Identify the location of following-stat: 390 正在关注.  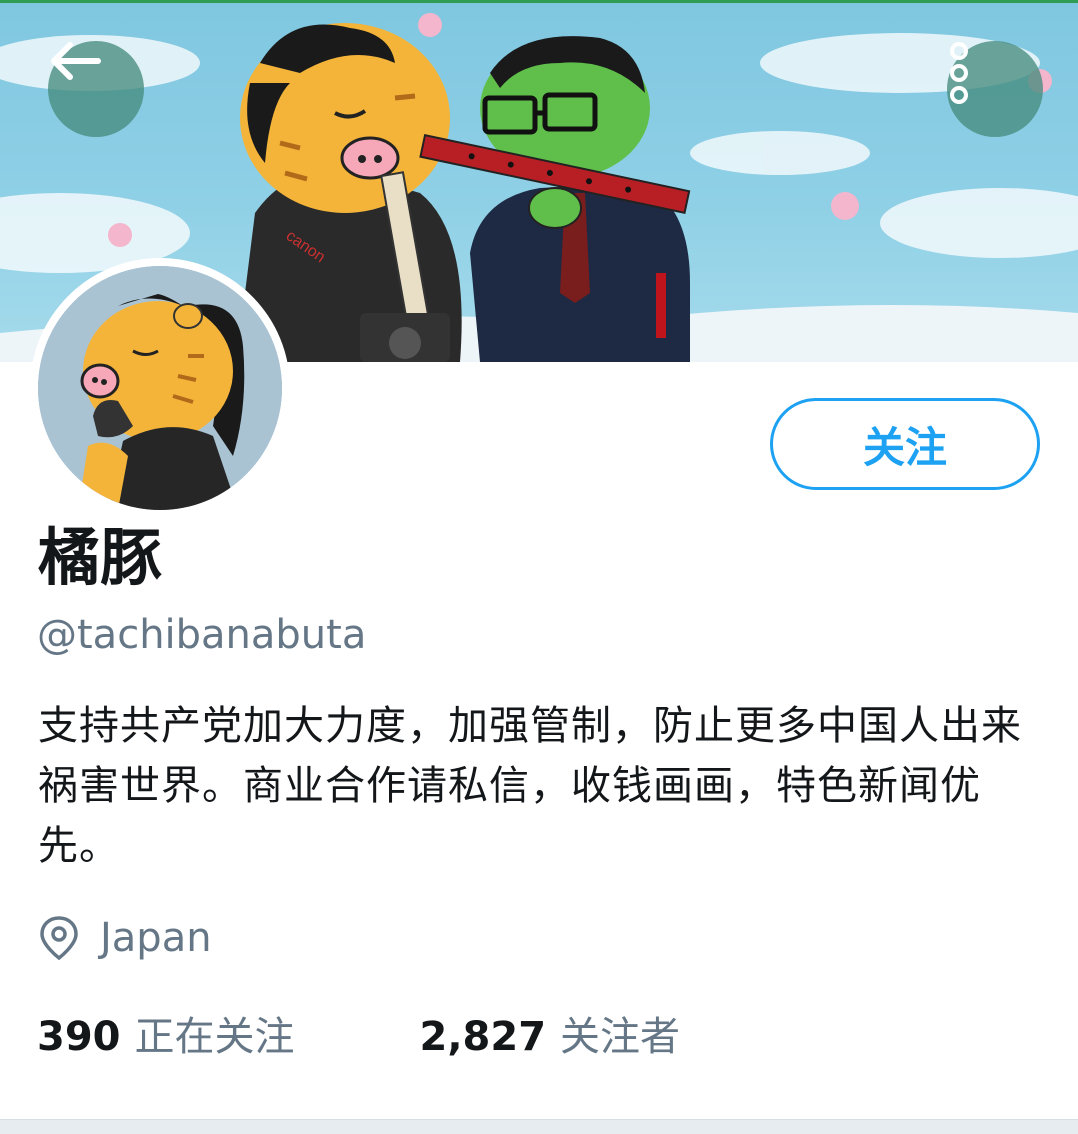
(166, 1033).